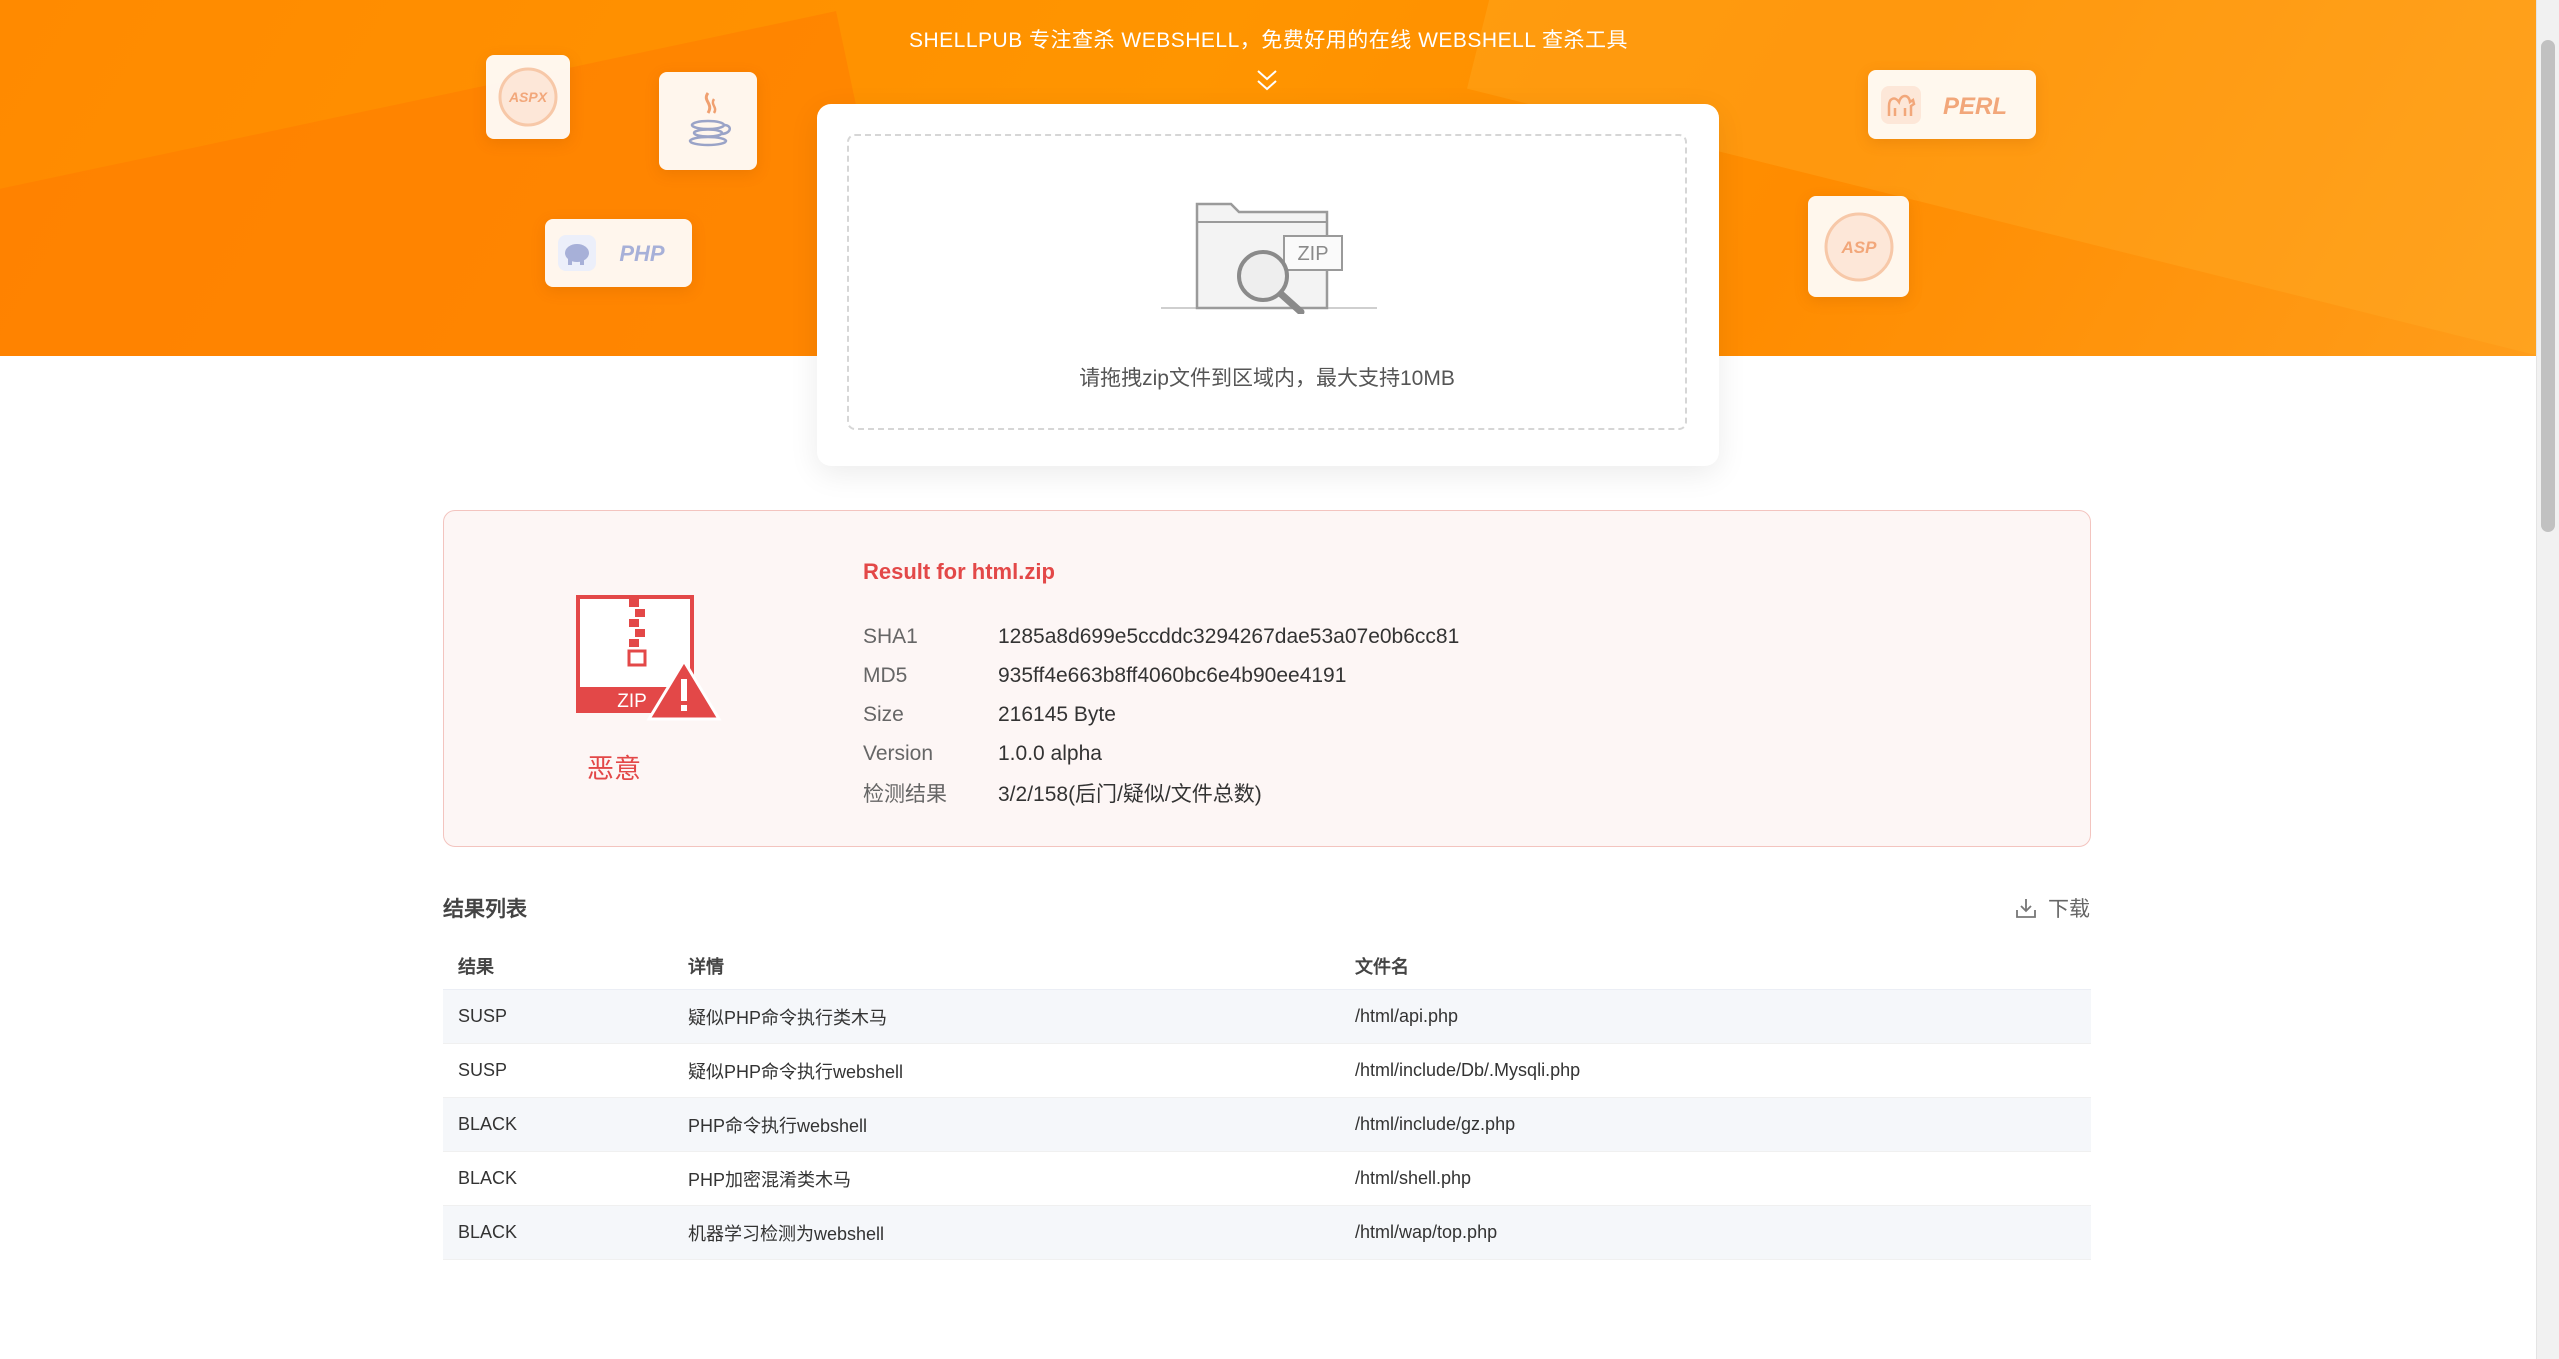 Image resolution: width=2559 pixels, height=1359 pixels. I want to click on info-key: 检测结果, so click(905, 794).